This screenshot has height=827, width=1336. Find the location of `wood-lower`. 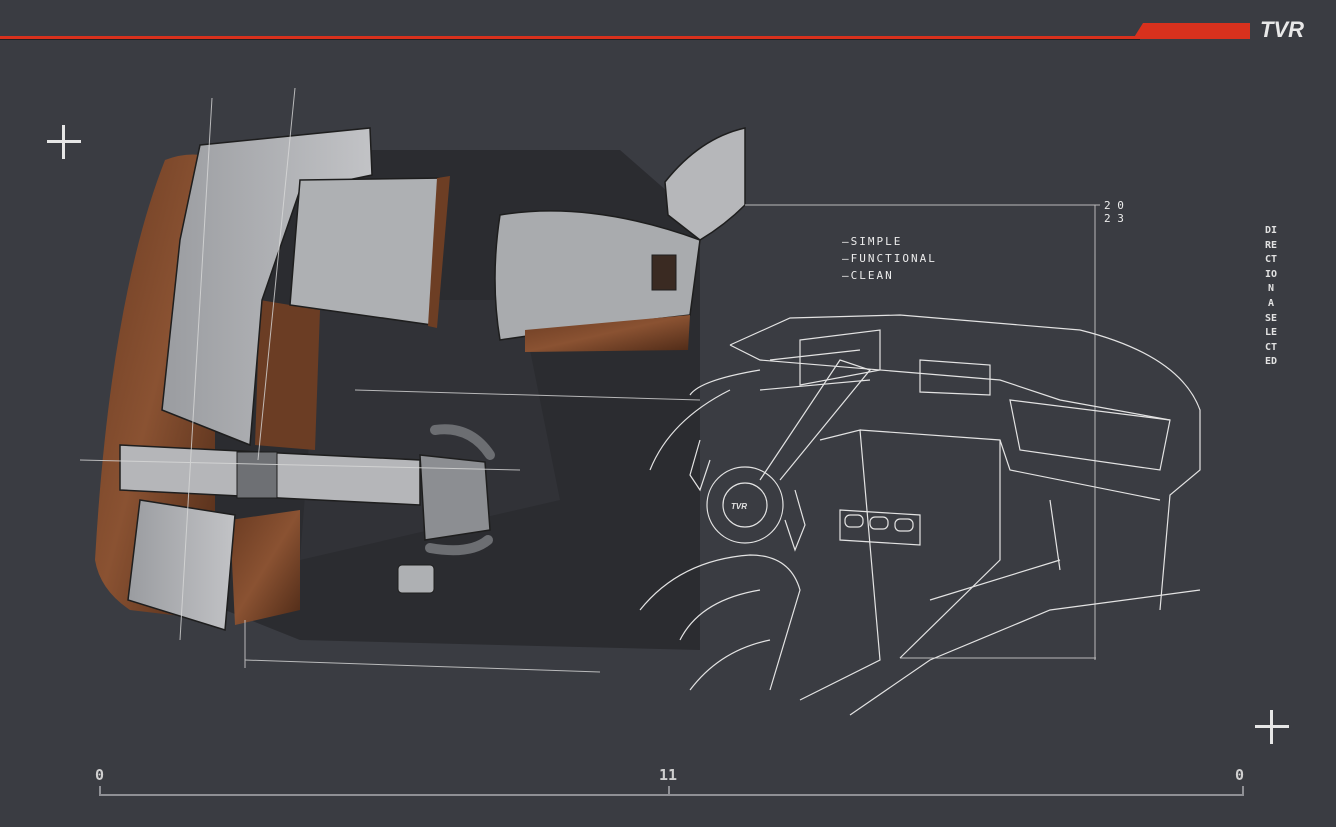

wood-lower is located at coordinates (265, 567).